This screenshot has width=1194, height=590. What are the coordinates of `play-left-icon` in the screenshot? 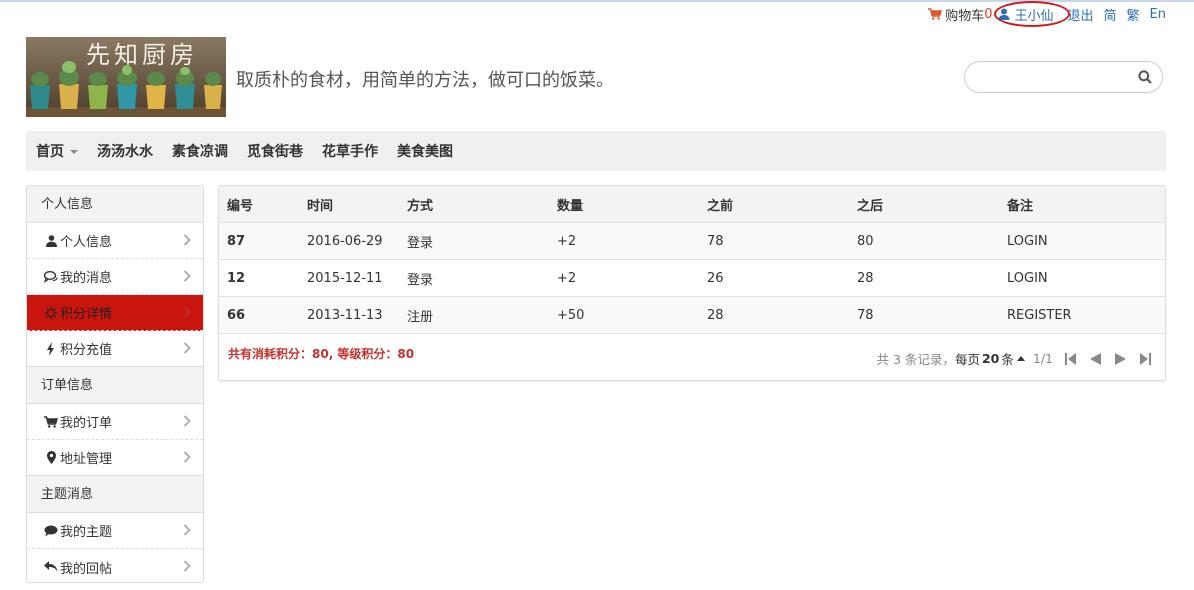 It's located at (1095, 358).